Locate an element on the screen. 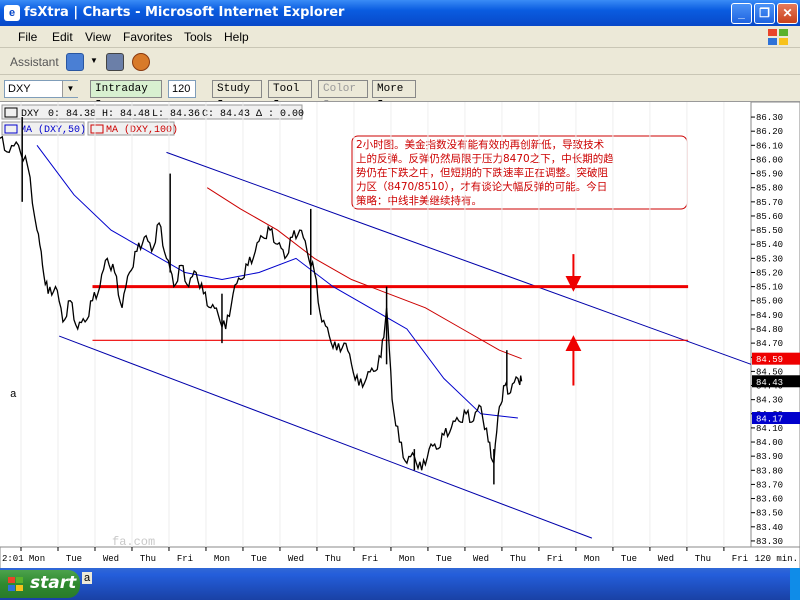  legend-high: H: 84.48 is located at coordinates (126, 114).